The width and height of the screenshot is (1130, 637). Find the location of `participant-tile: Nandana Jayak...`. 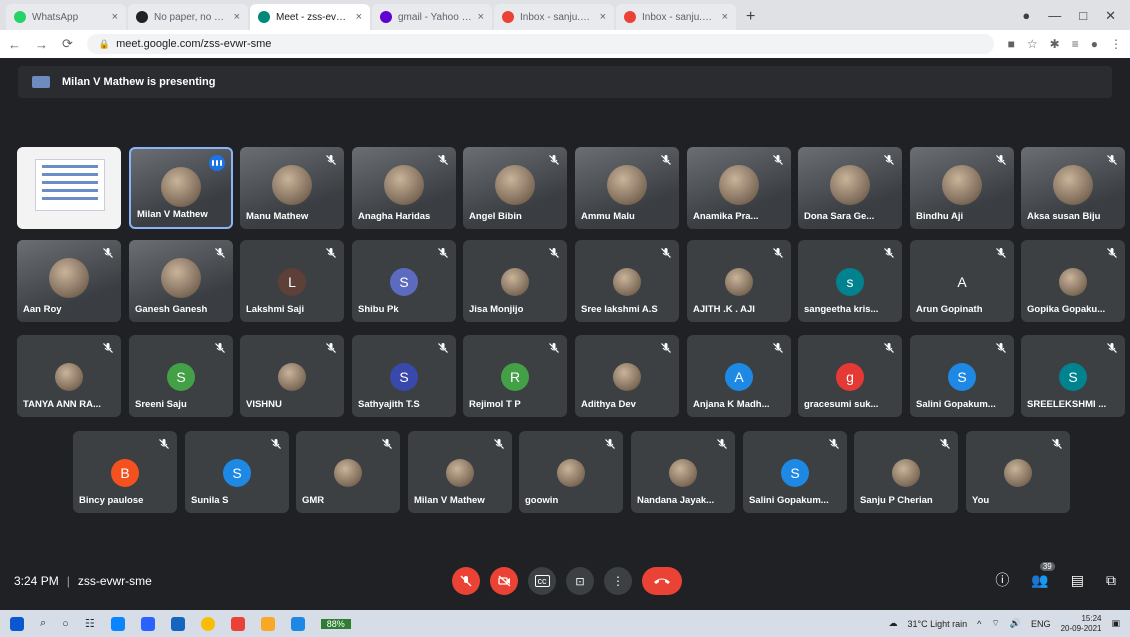

participant-tile: Nandana Jayak... is located at coordinates (683, 472).